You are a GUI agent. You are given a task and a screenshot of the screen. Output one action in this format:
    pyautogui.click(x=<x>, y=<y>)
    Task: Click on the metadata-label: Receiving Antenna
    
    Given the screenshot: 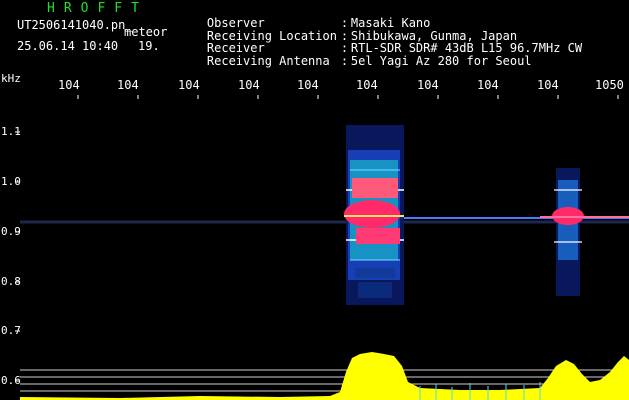 What is the action you would take?
    pyautogui.click(x=268, y=60)
    